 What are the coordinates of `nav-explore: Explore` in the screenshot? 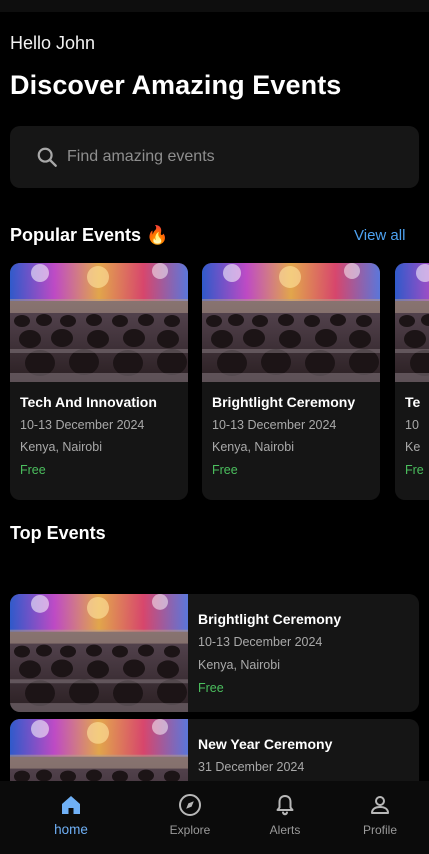 It's located at (190, 817).